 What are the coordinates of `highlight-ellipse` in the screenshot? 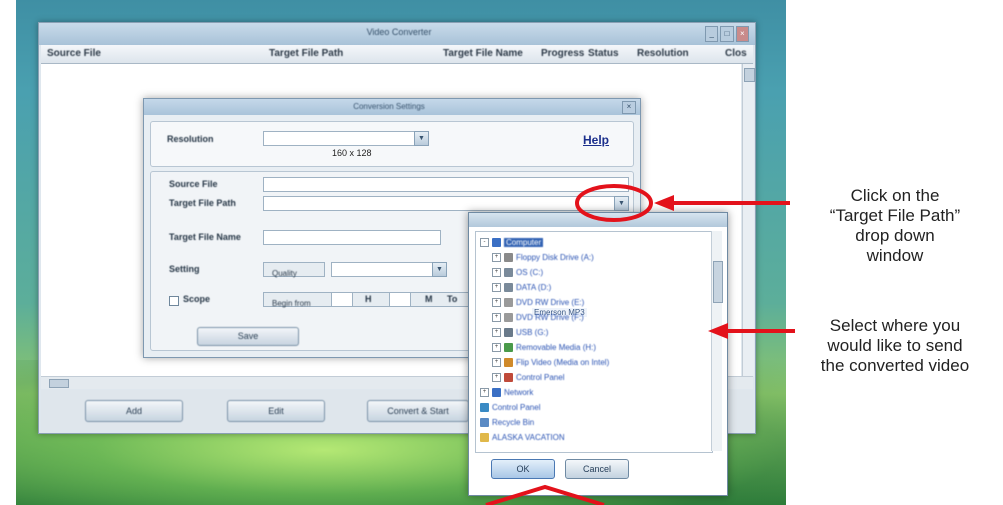 It's located at (614, 203).